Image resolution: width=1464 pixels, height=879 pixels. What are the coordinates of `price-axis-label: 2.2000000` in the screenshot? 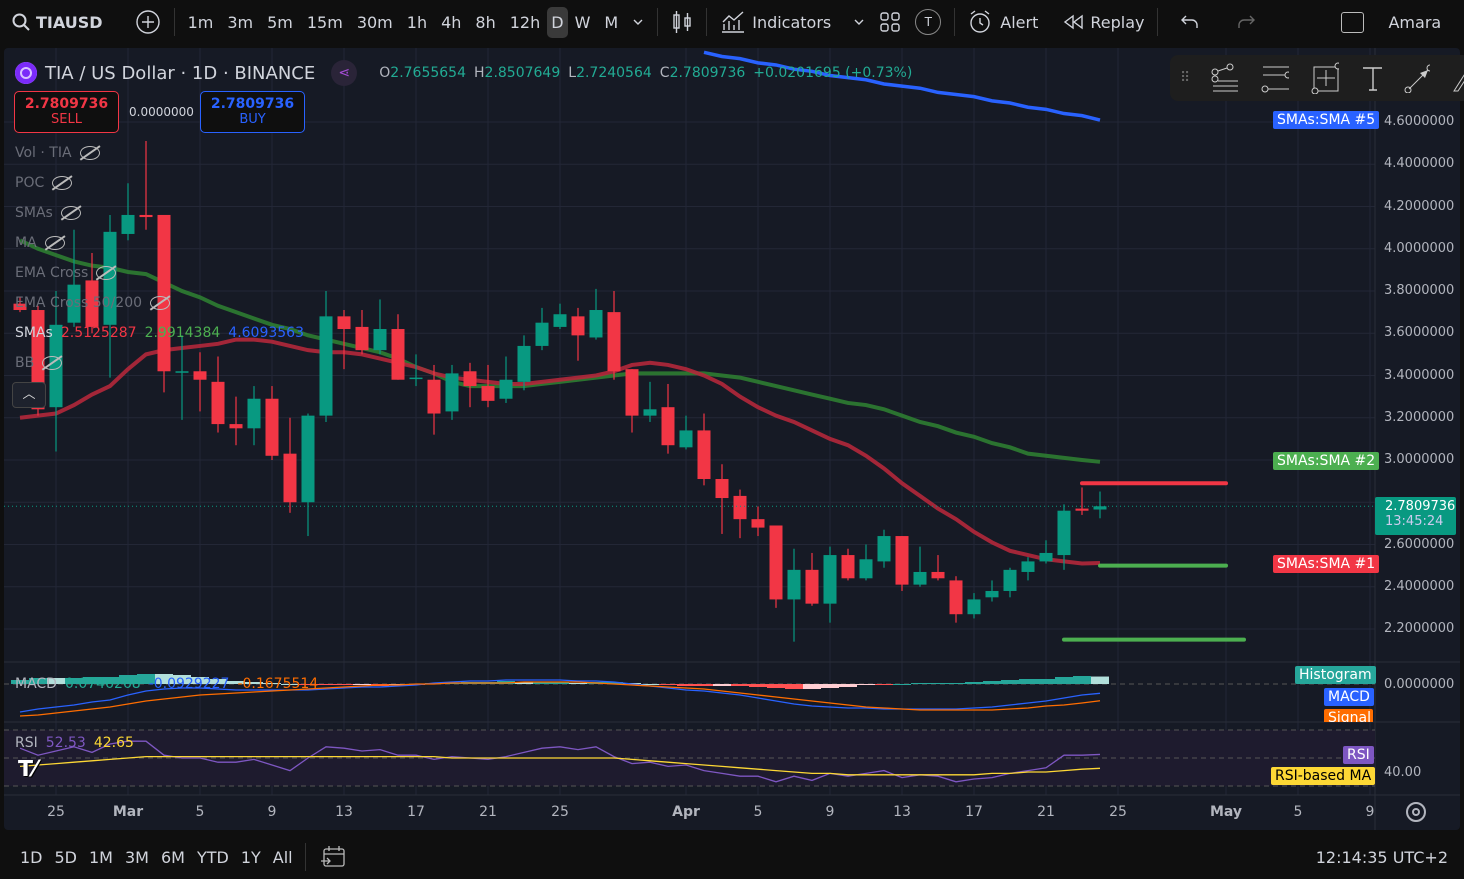 It's located at (1419, 628).